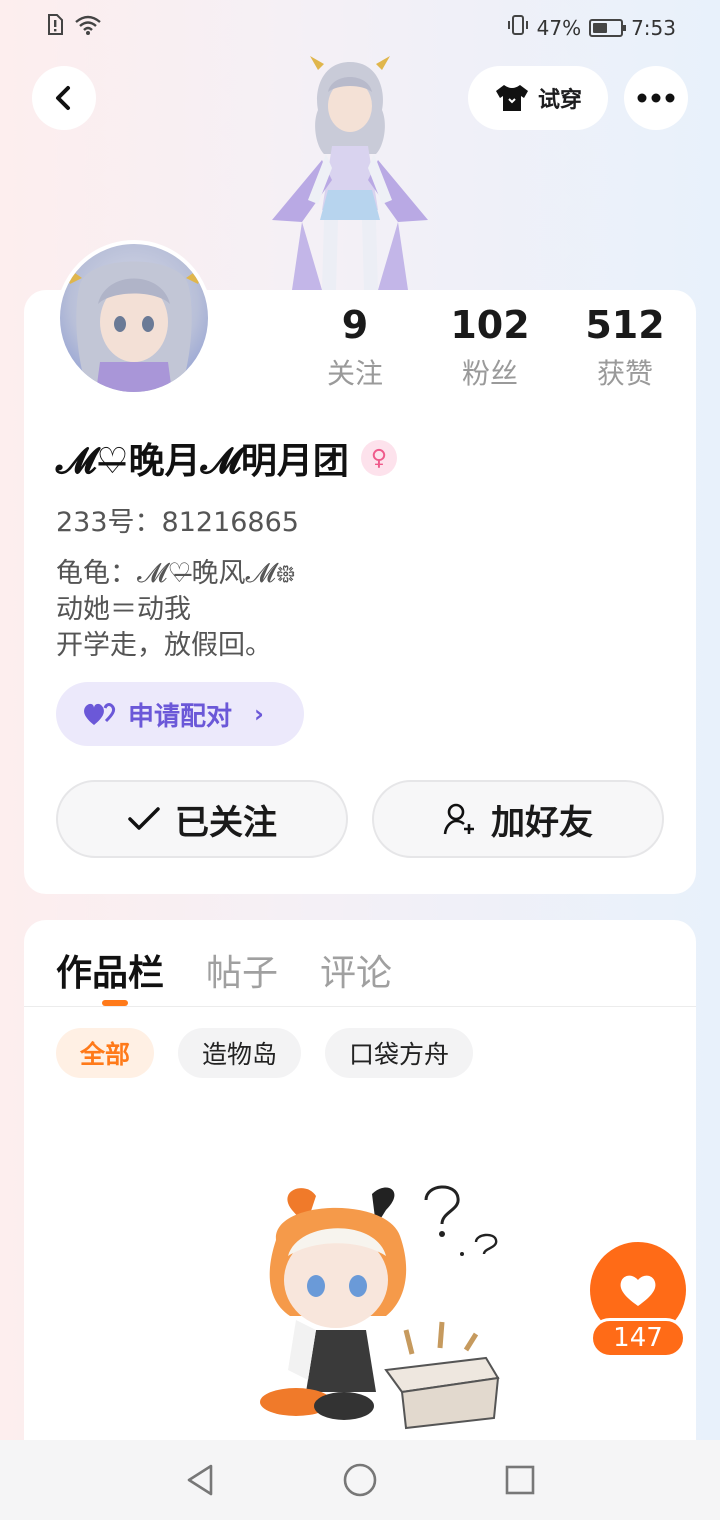 This screenshot has height=1520, width=720. I want to click on vibrate-icon, so click(518, 27).